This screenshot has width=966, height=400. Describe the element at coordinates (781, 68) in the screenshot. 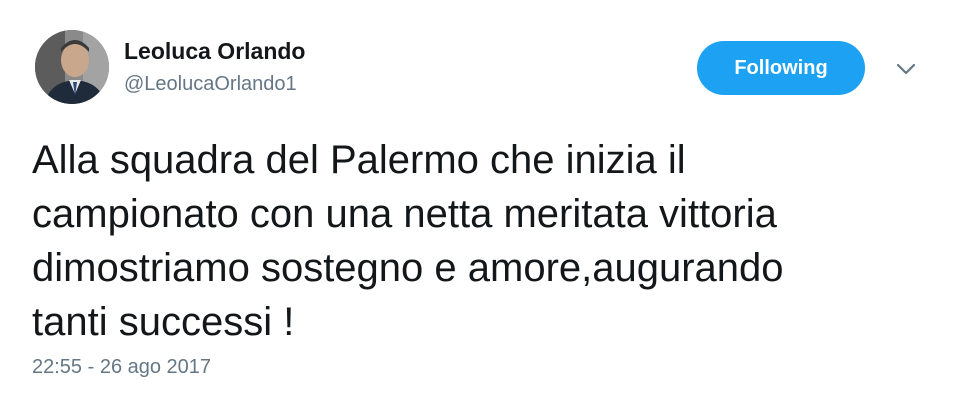

I see `following-button: Following` at that location.